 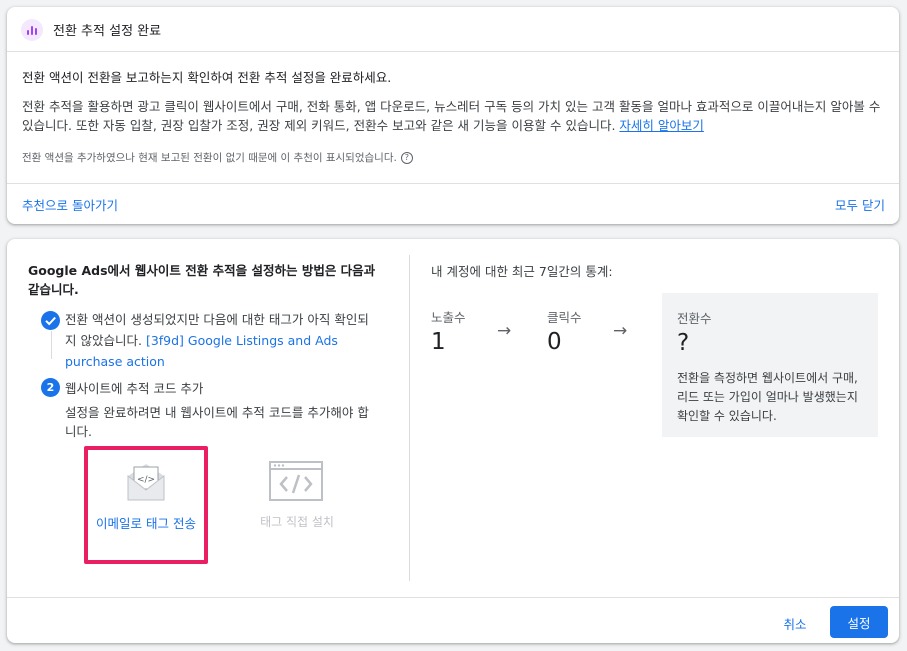 What do you see at coordinates (50, 387) in the screenshot?
I see `step2-number: 2` at bounding box center [50, 387].